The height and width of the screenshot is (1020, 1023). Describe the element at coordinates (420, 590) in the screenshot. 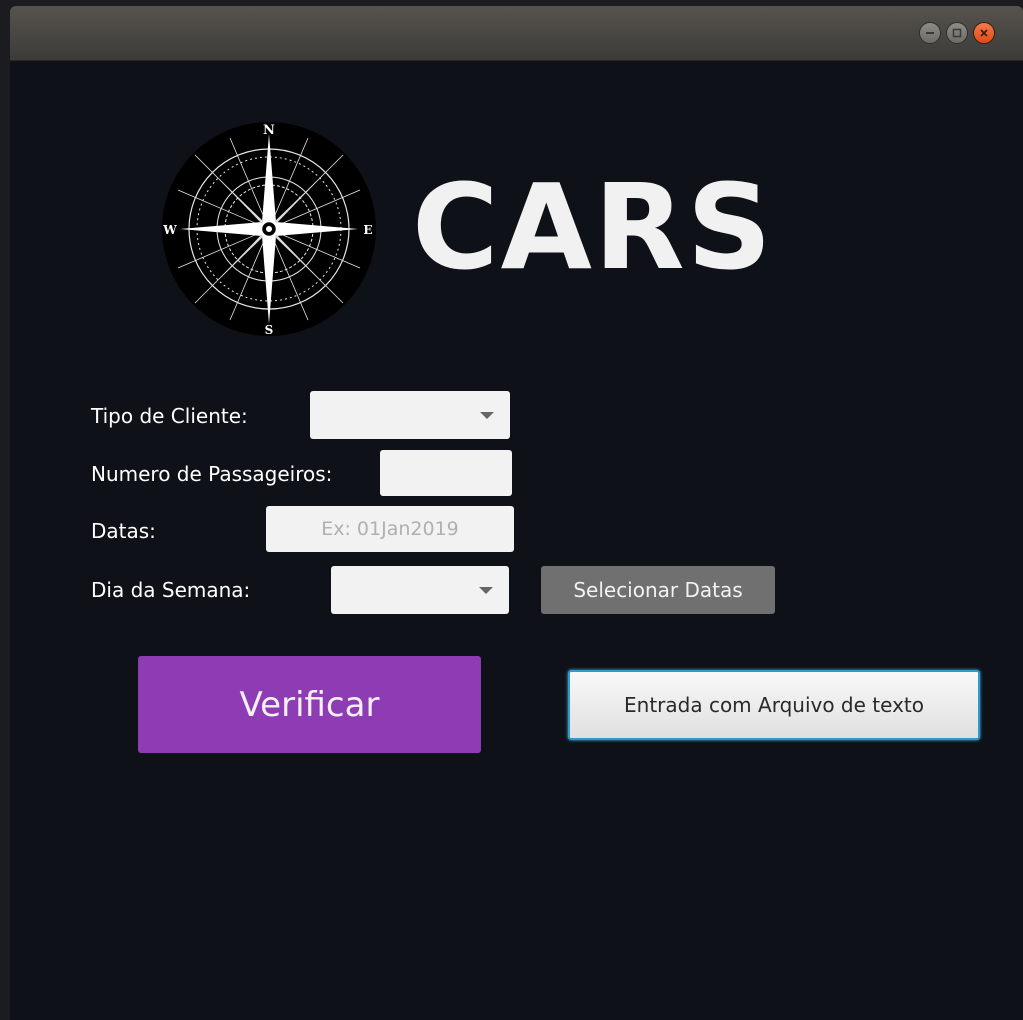

I see `weekday-select` at that location.